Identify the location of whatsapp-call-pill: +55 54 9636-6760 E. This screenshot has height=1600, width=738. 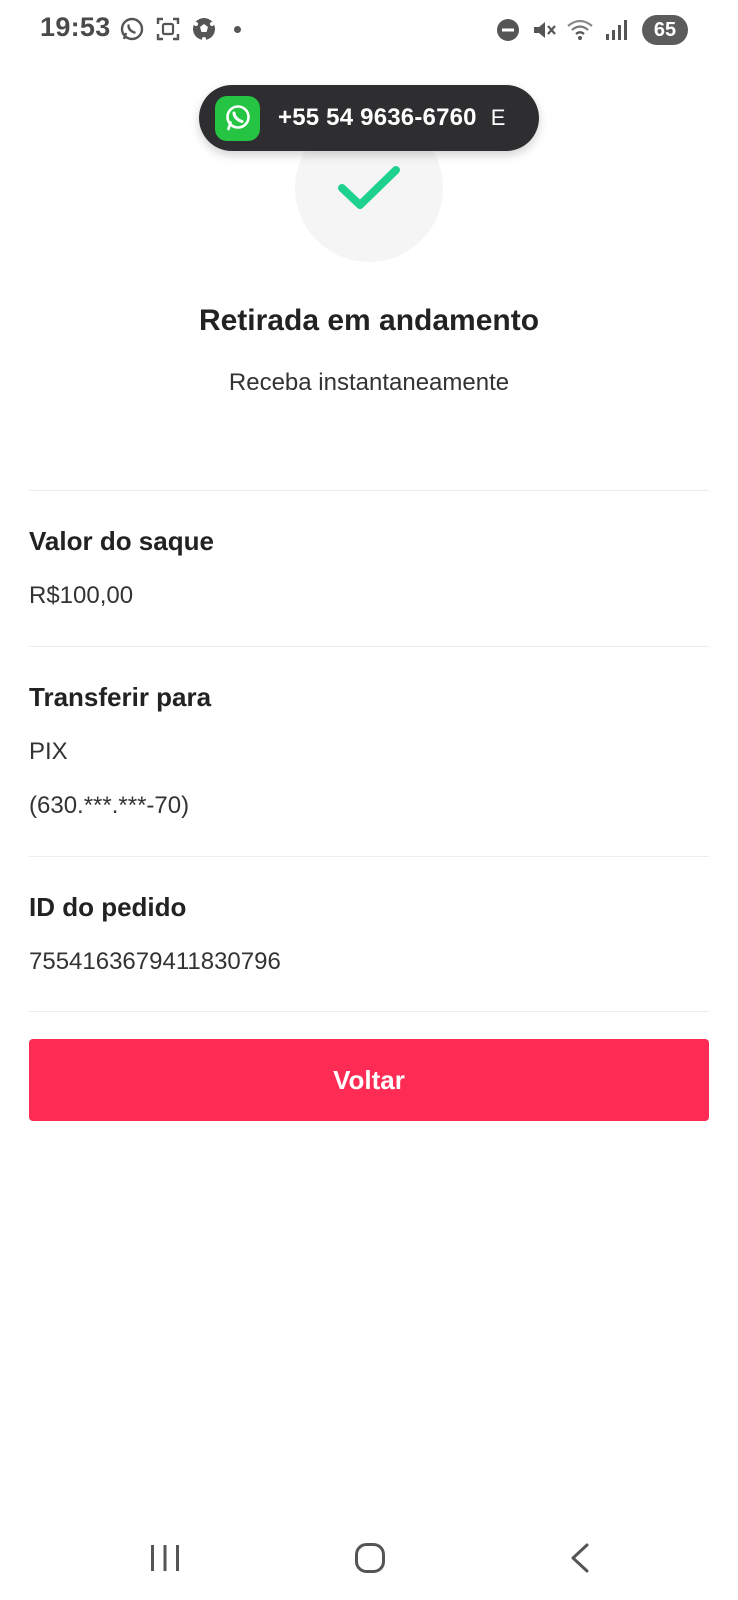
(369, 118).